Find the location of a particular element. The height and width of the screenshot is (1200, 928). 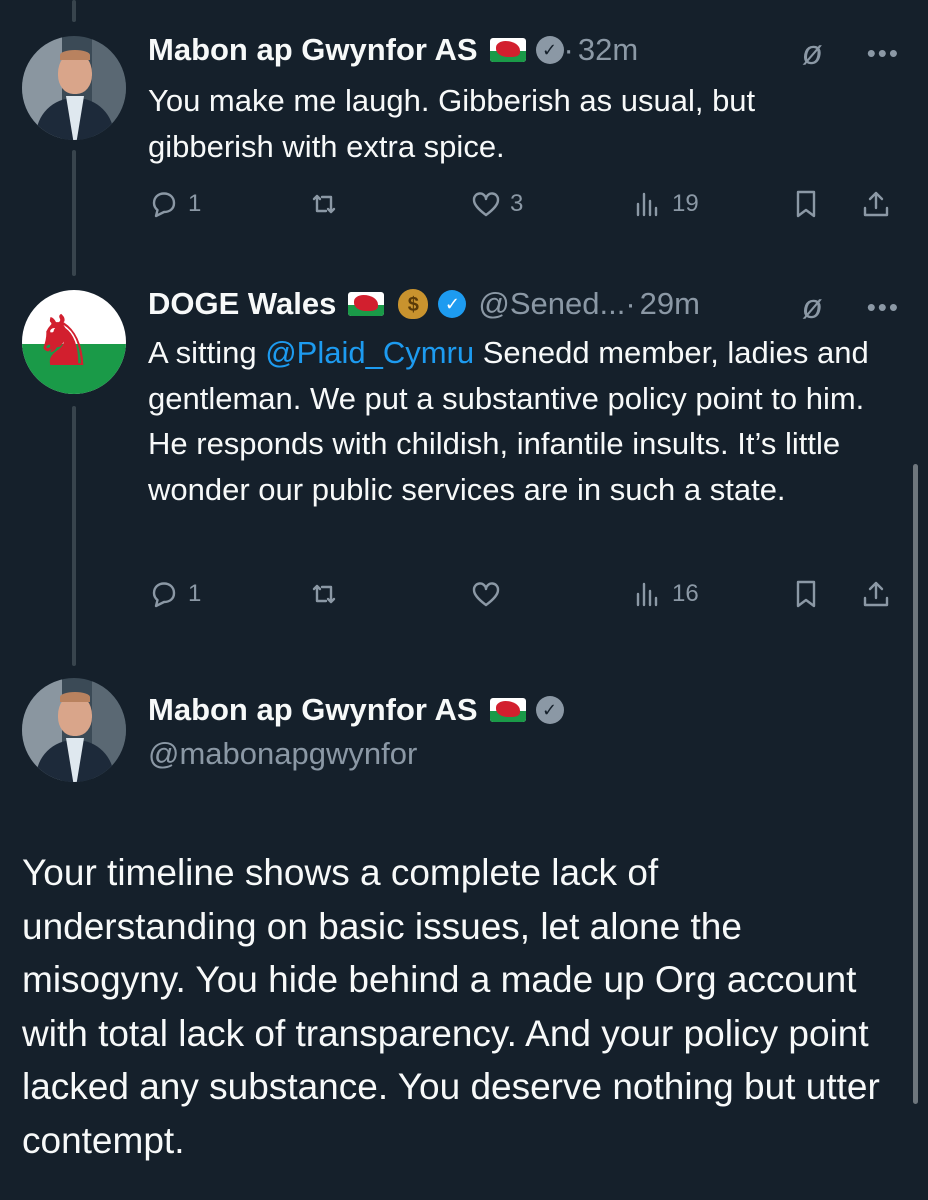

tweet-actions: 1 3 19 is located at coordinates (520, 208).